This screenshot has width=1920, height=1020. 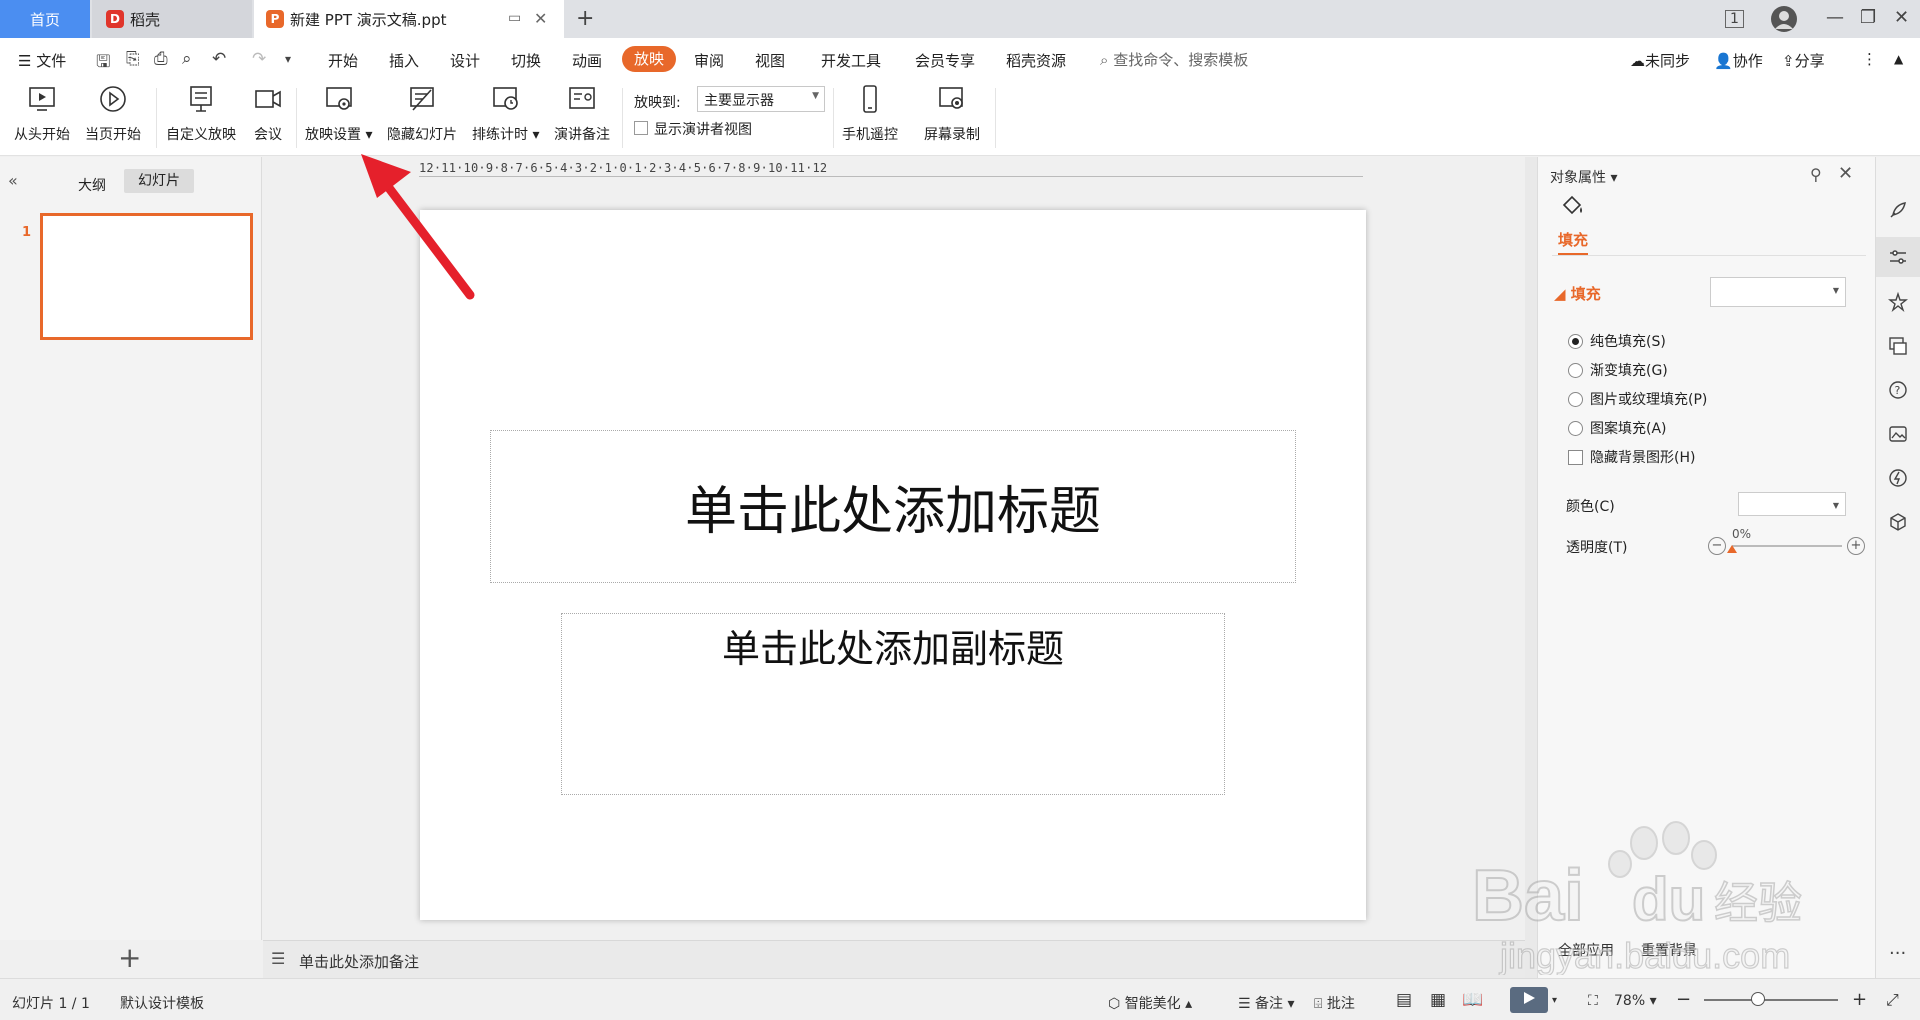 What do you see at coordinates (1898, 434) in the screenshot?
I see `image-edit-icon` at bounding box center [1898, 434].